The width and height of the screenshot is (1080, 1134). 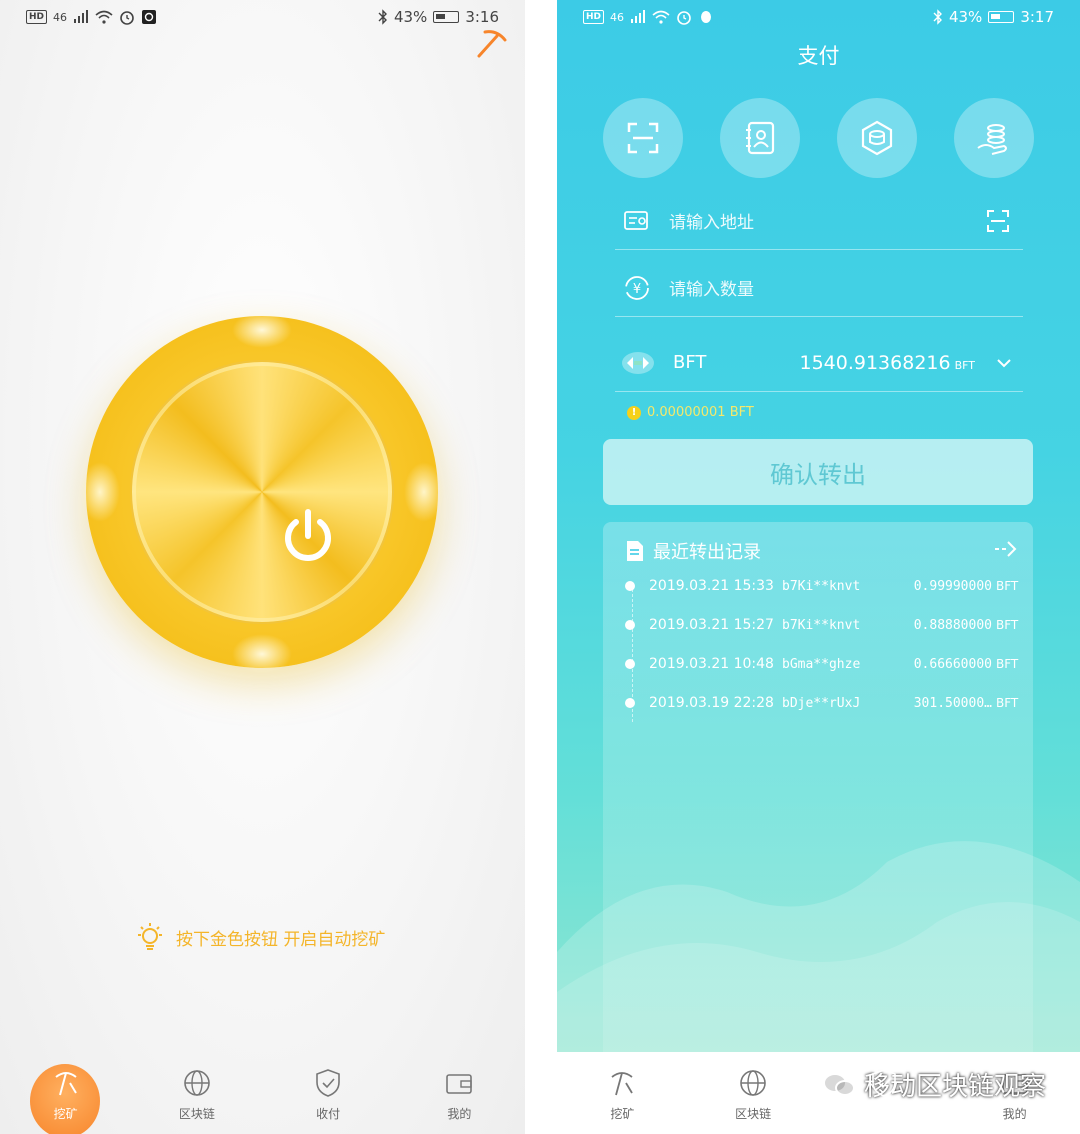 I want to click on mining-power-button, so click(x=262, y=493).